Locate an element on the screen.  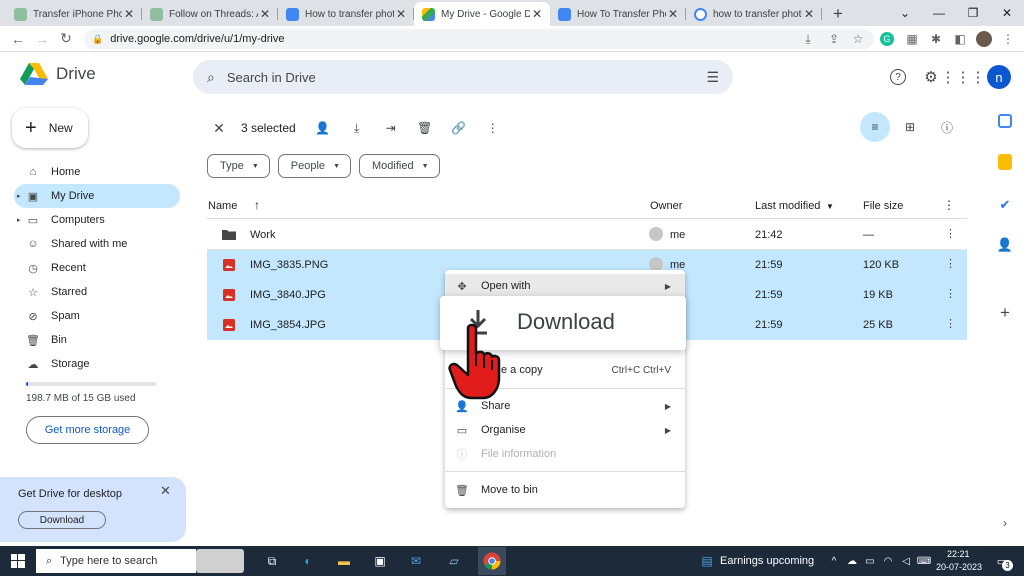
browser-tab: Follow on Threads: An✕ is located at coordinates (210, 14).